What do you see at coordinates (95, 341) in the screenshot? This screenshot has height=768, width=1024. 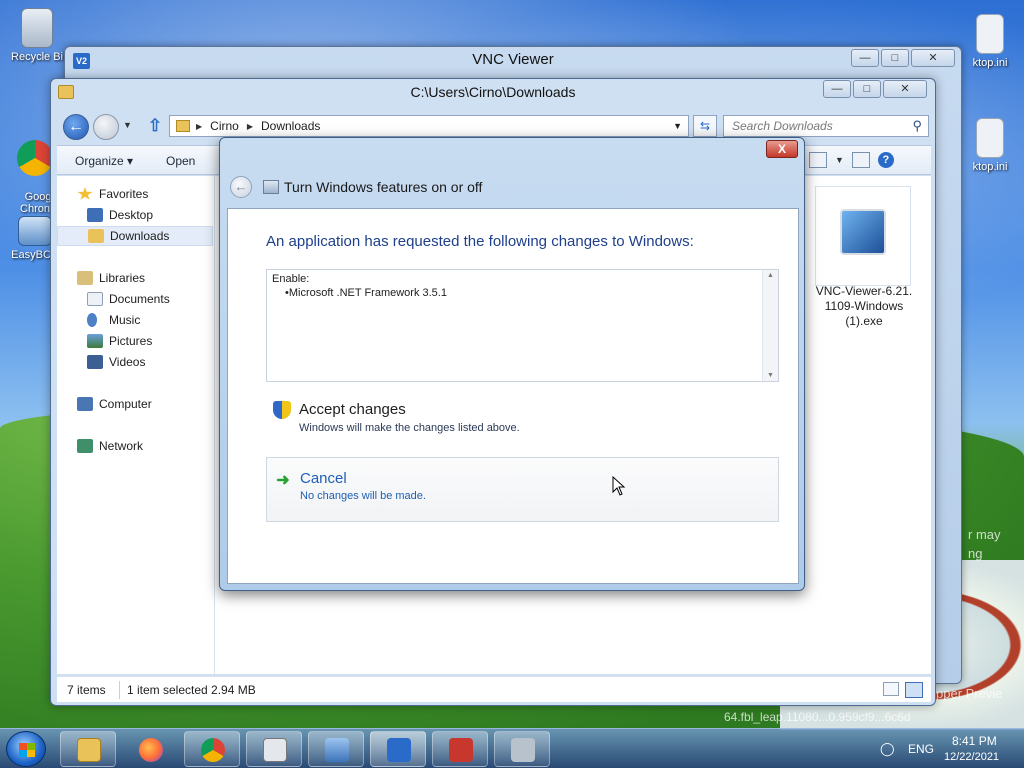 I see `pictures-icon` at bounding box center [95, 341].